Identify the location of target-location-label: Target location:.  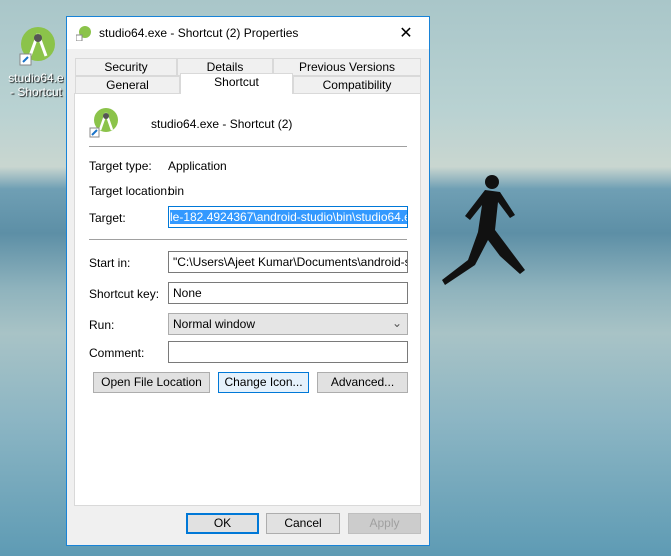
(130, 191).